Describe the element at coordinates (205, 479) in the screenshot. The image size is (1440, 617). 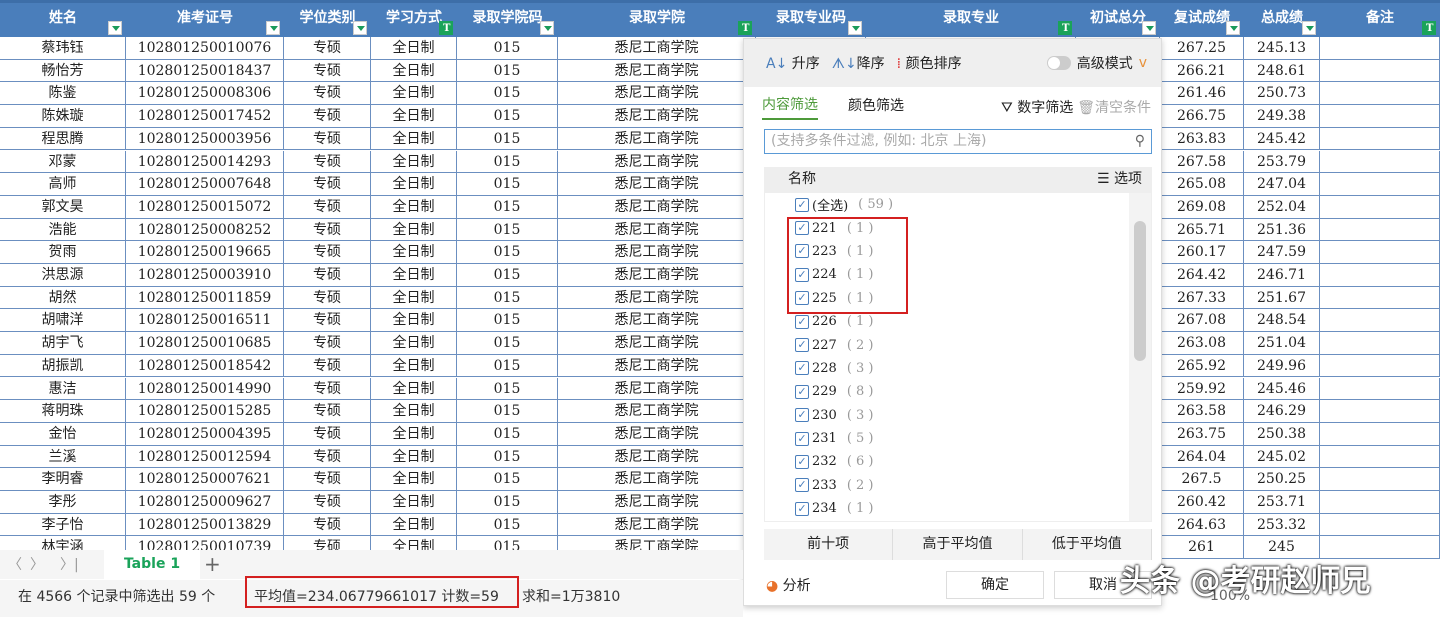
I see `table-cell: 102801250007621` at that location.